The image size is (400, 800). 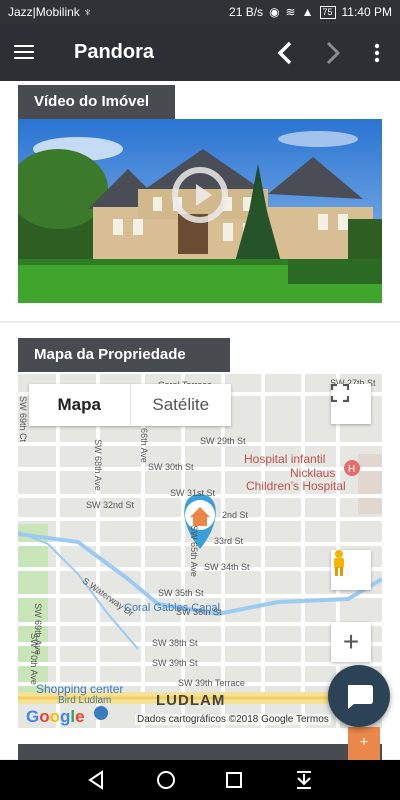 What do you see at coordinates (191, 700) in the screenshot?
I see `district-label: LUDLAM` at bounding box center [191, 700].